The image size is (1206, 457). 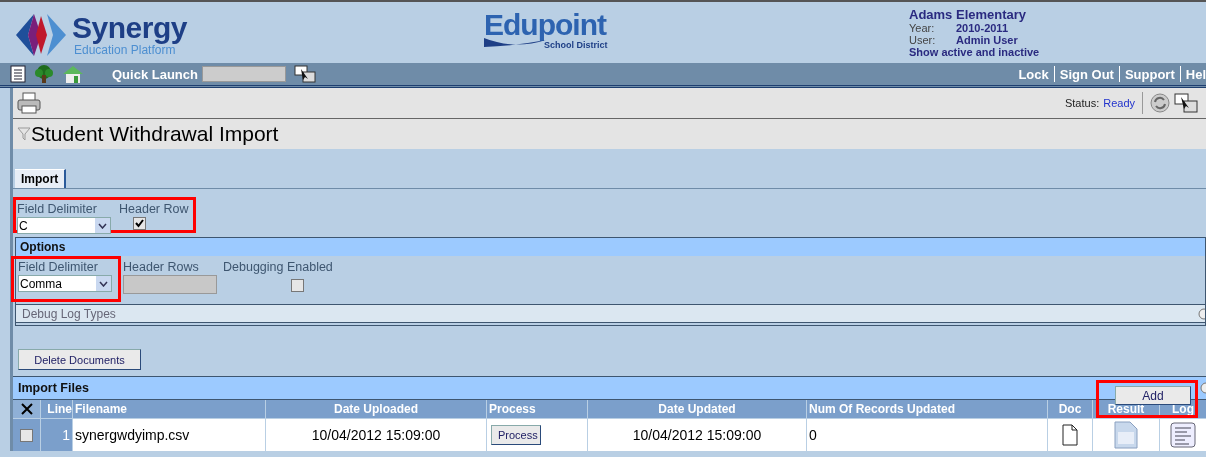 What do you see at coordinates (125, 50) in the screenshot?
I see `brand-tagline: Education Platform` at bounding box center [125, 50].